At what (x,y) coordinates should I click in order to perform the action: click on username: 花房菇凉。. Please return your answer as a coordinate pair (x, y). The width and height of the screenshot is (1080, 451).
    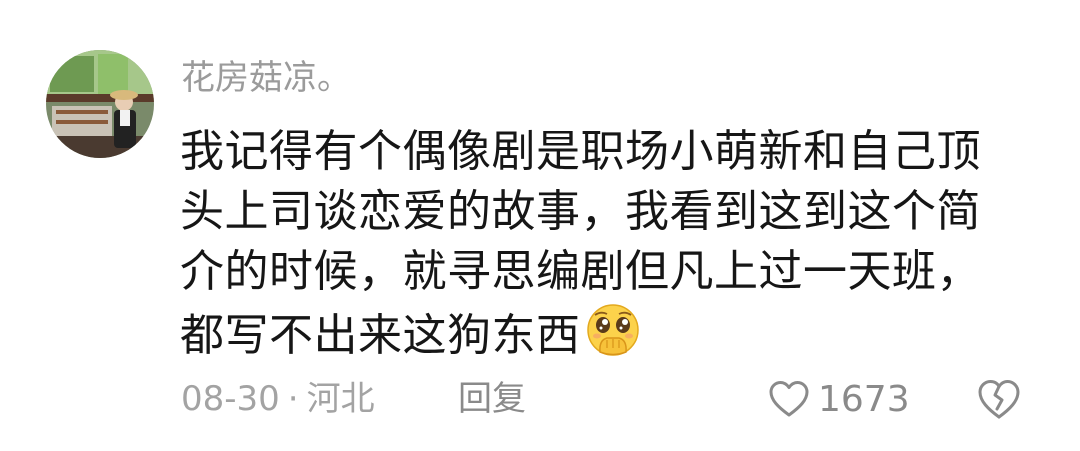
    Looking at the image, I should click on (266, 78).